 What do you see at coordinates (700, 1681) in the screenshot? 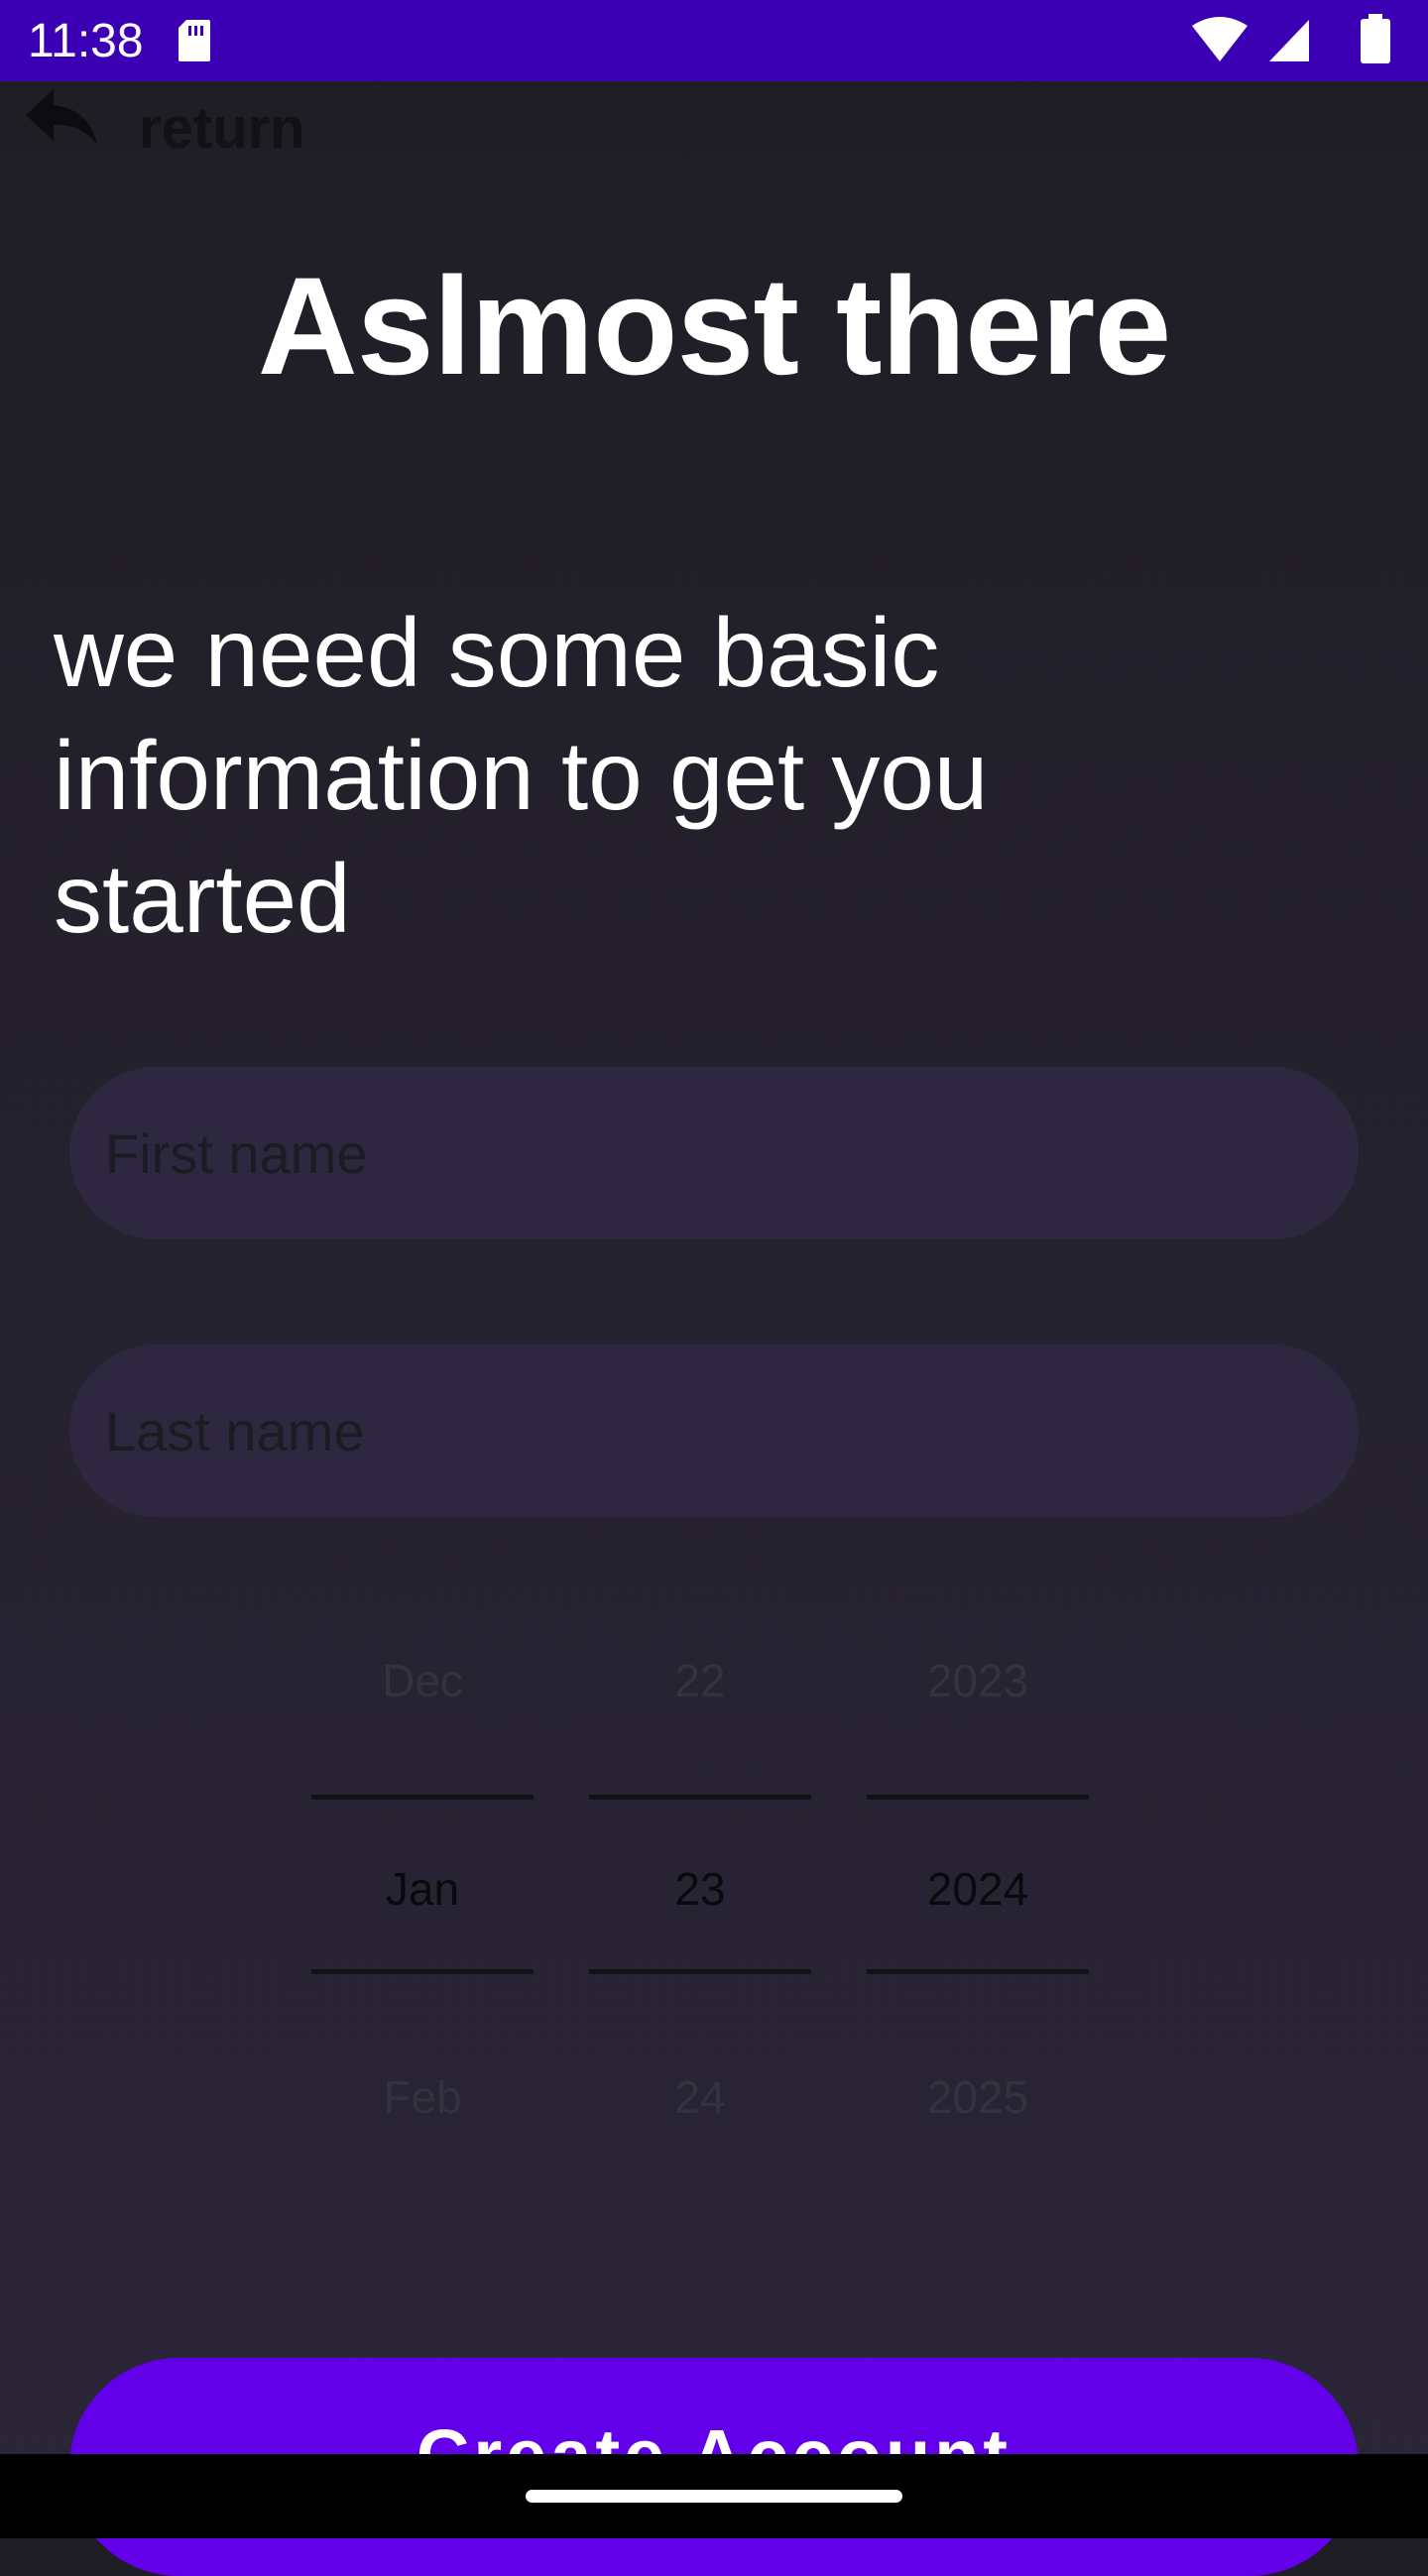
I see `day-prev-option: 22` at bounding box center [700, 1681].